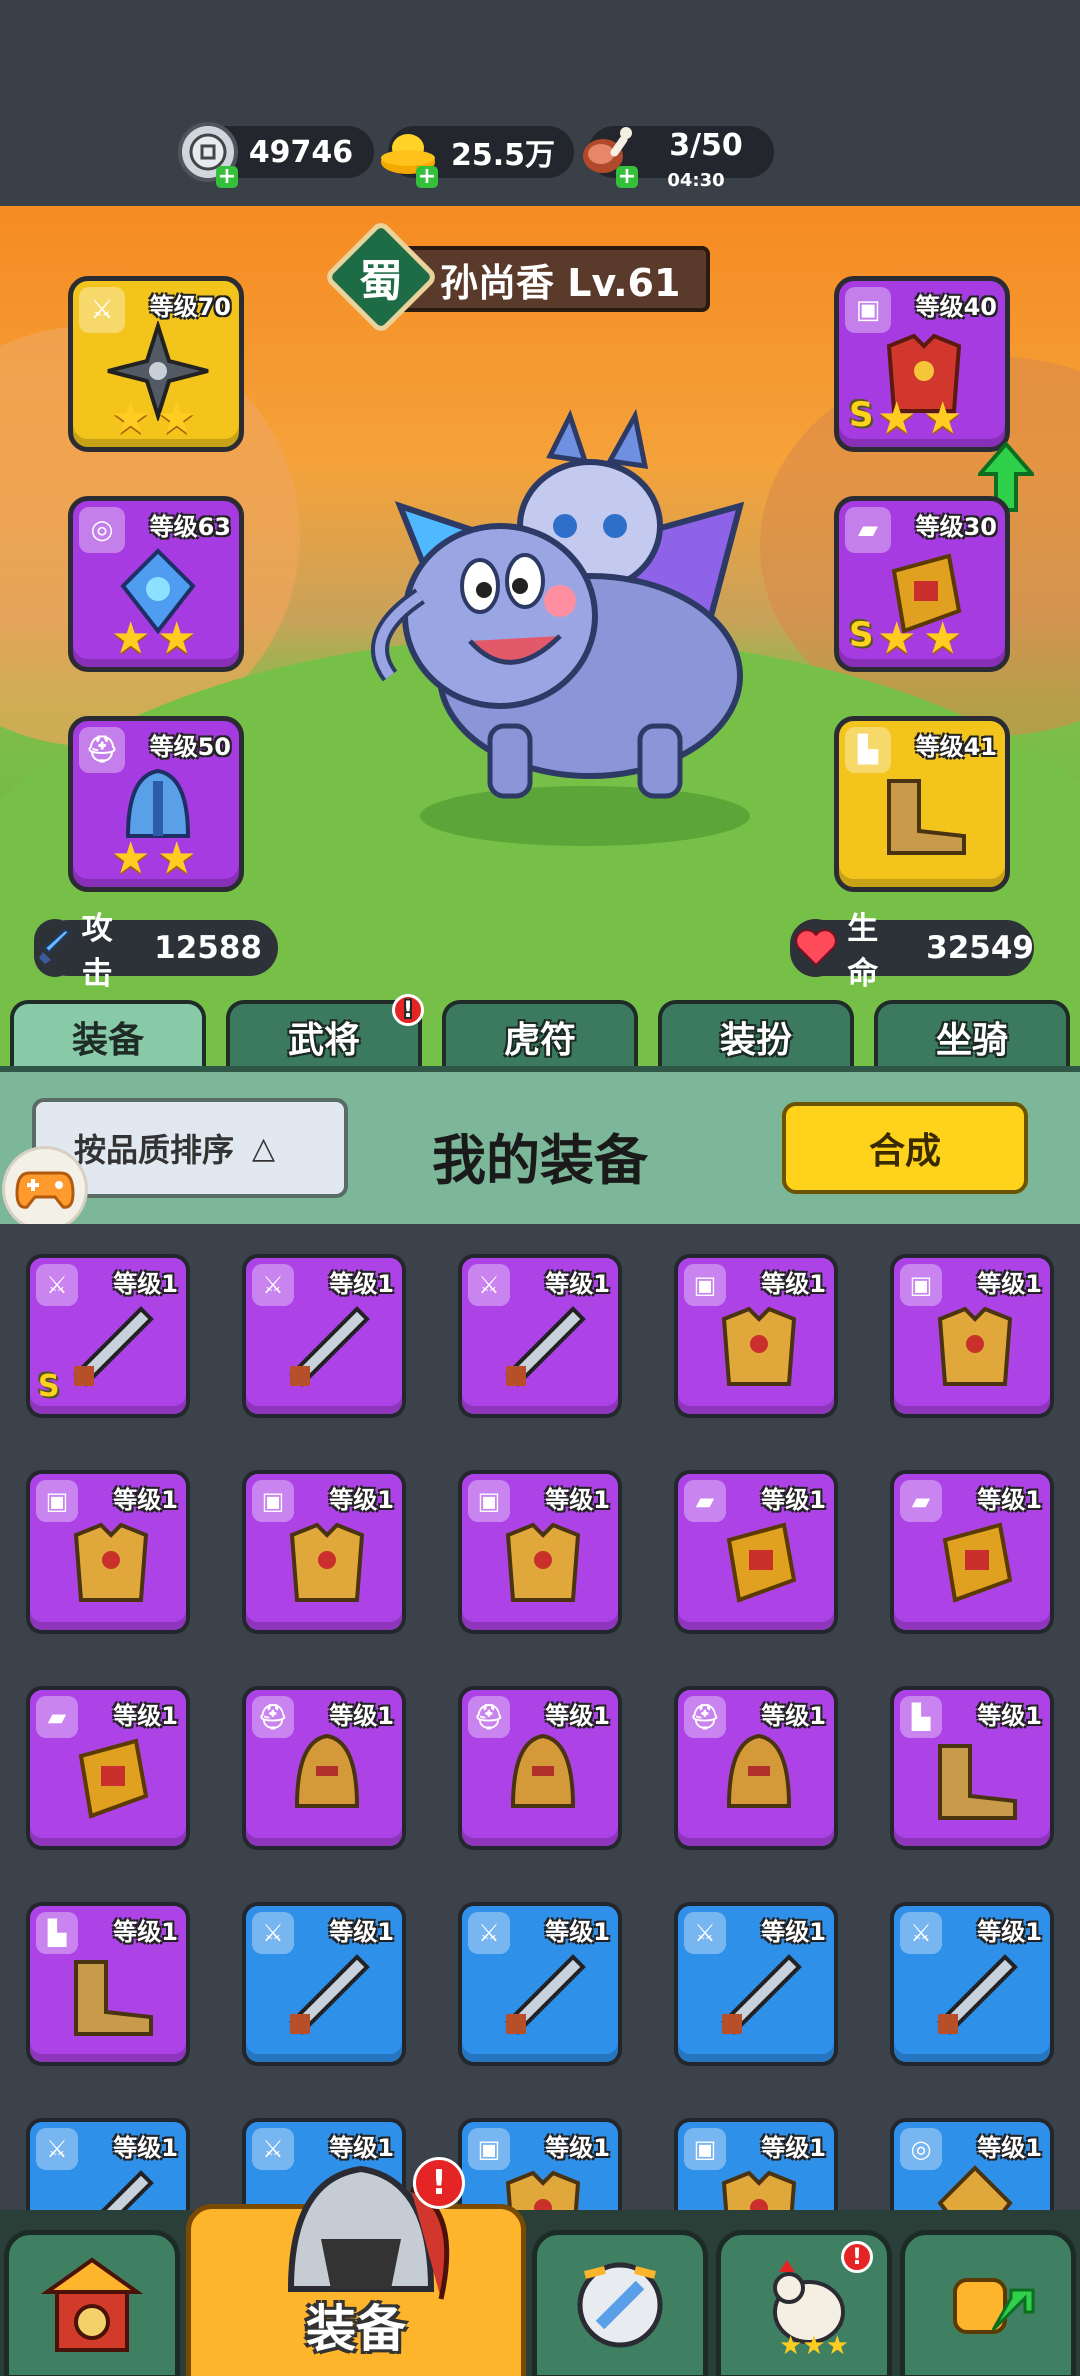 This screenshot has height=2376, width=1080. What do you see at coordinates (208, 948) in the screenshot?
I see `attack-value: 12588` at bounding box center [208, 948].